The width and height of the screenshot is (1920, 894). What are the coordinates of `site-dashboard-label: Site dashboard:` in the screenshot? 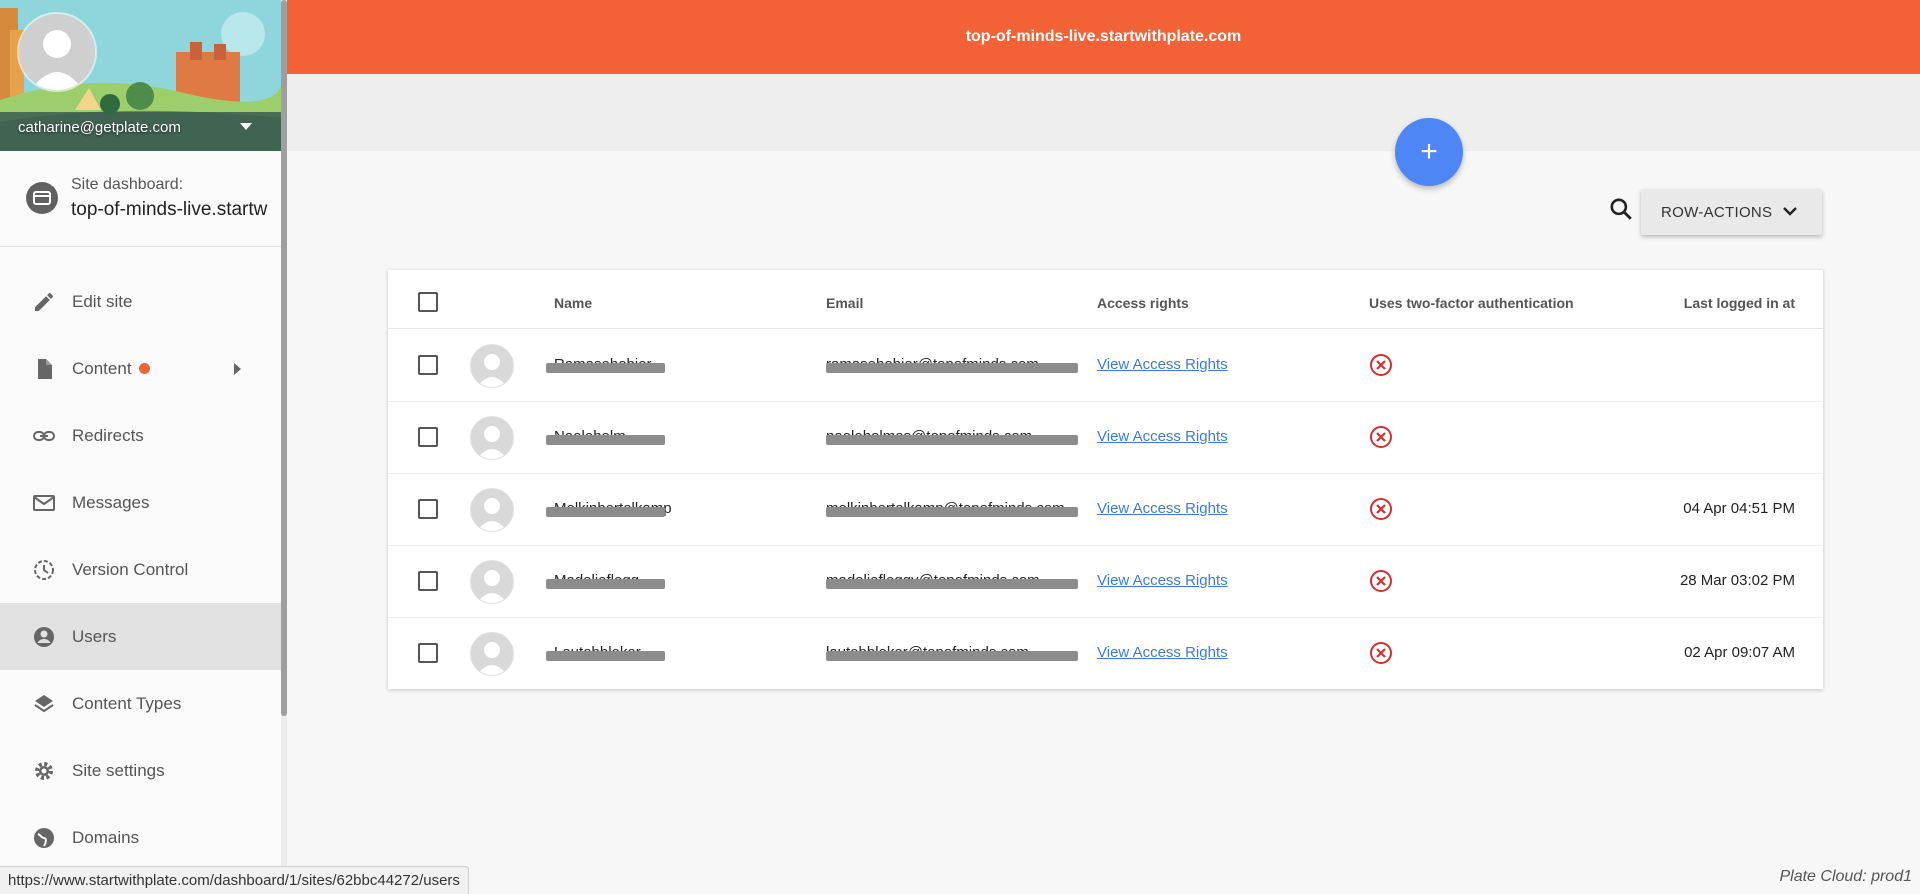 It's located at (127, 184).